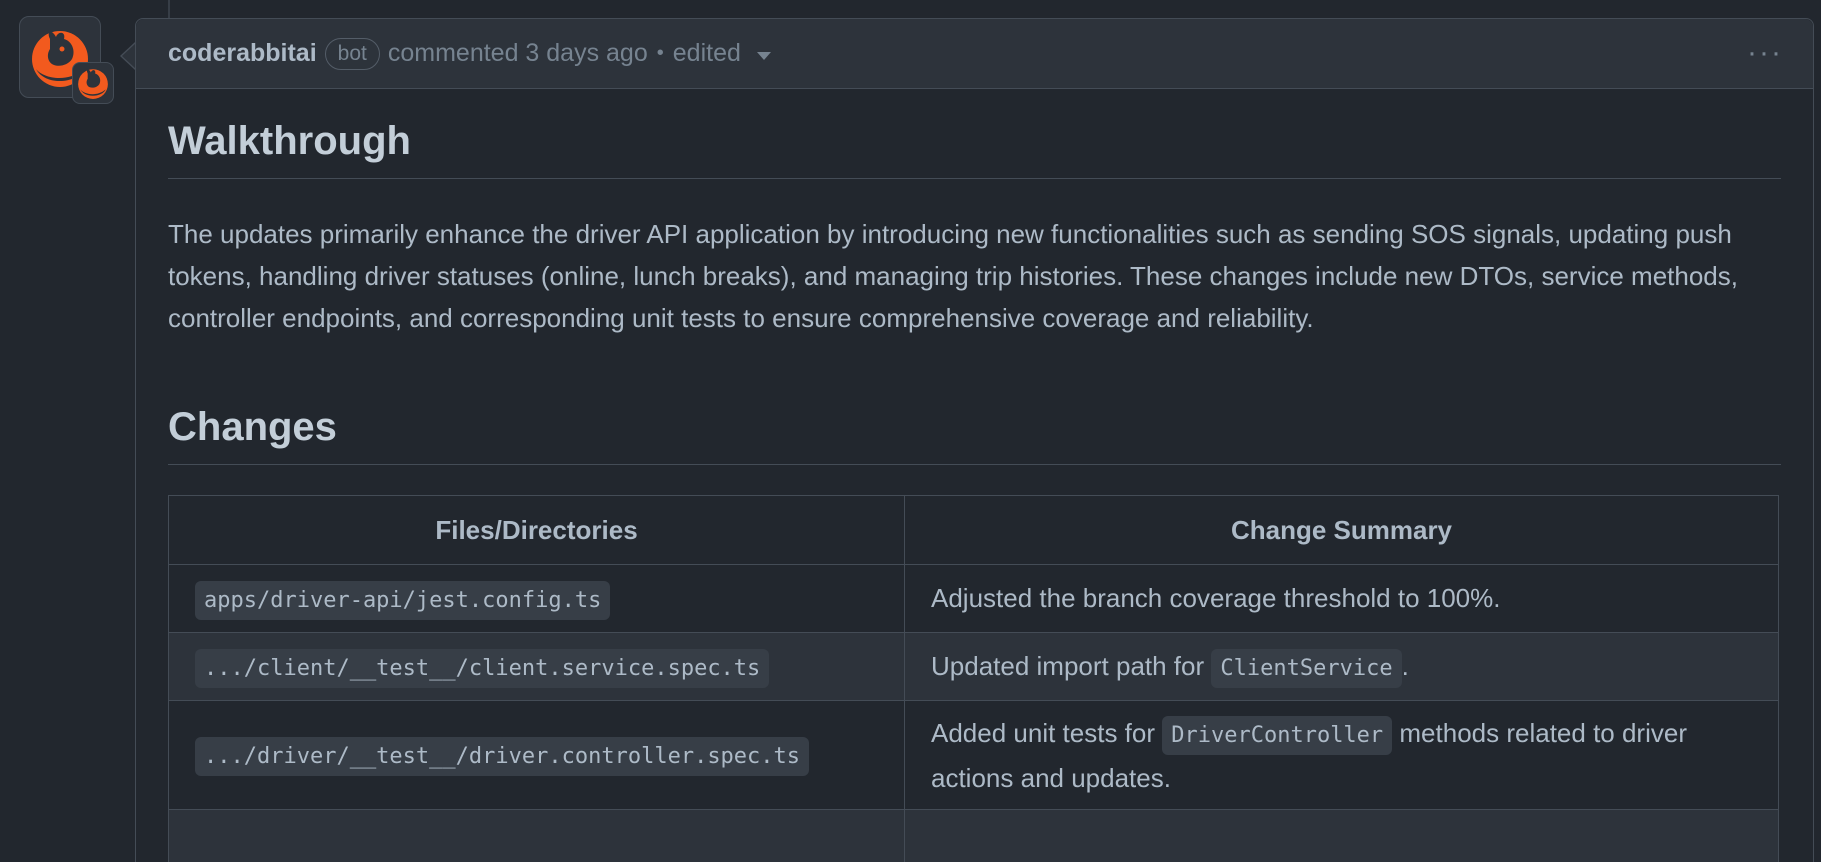 This screenshot has width=1821, height=862. Describe the element at coordinates (763, 55) in the screenshot. I see `chevron-down-icon` at that location.